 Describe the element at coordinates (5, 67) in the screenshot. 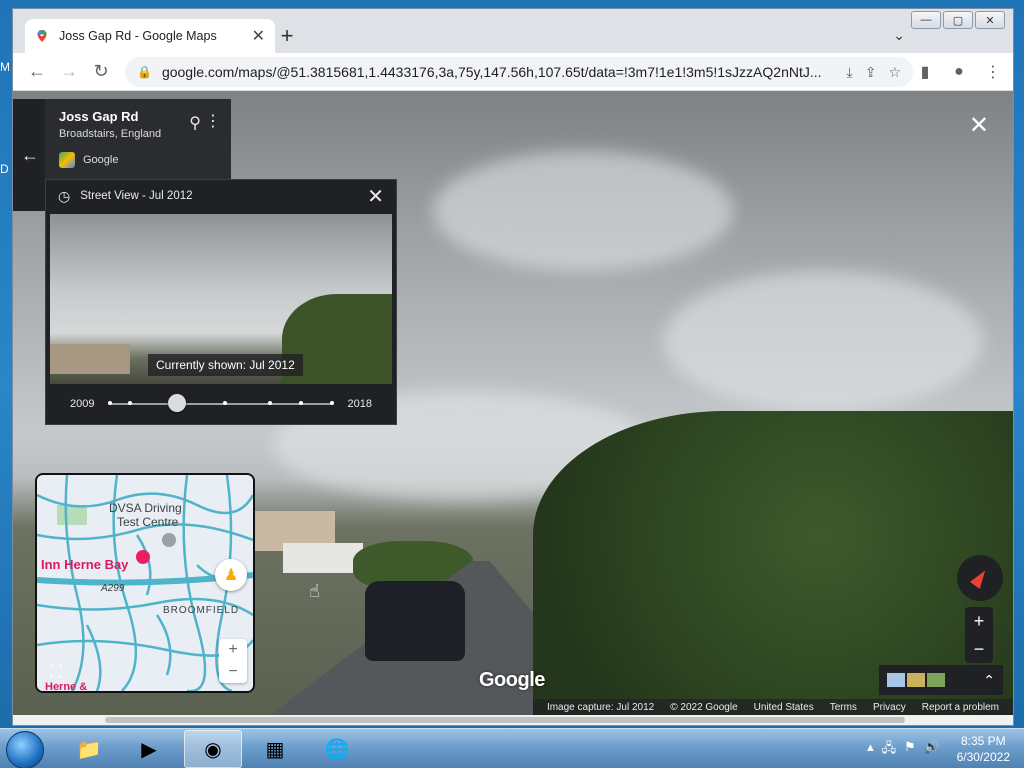

I see `desktop-icon-label: M` at that location.